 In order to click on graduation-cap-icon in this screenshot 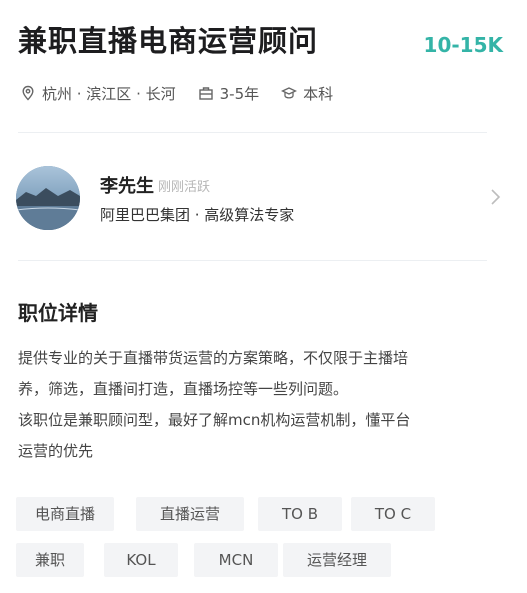, I will do `click(289, 93)`.